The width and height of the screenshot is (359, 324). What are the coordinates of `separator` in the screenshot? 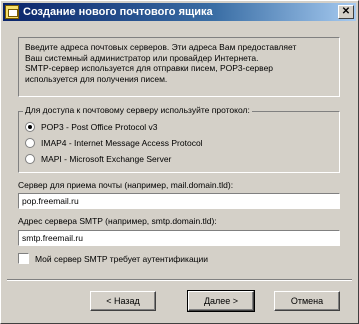 It's located at (179, 280).